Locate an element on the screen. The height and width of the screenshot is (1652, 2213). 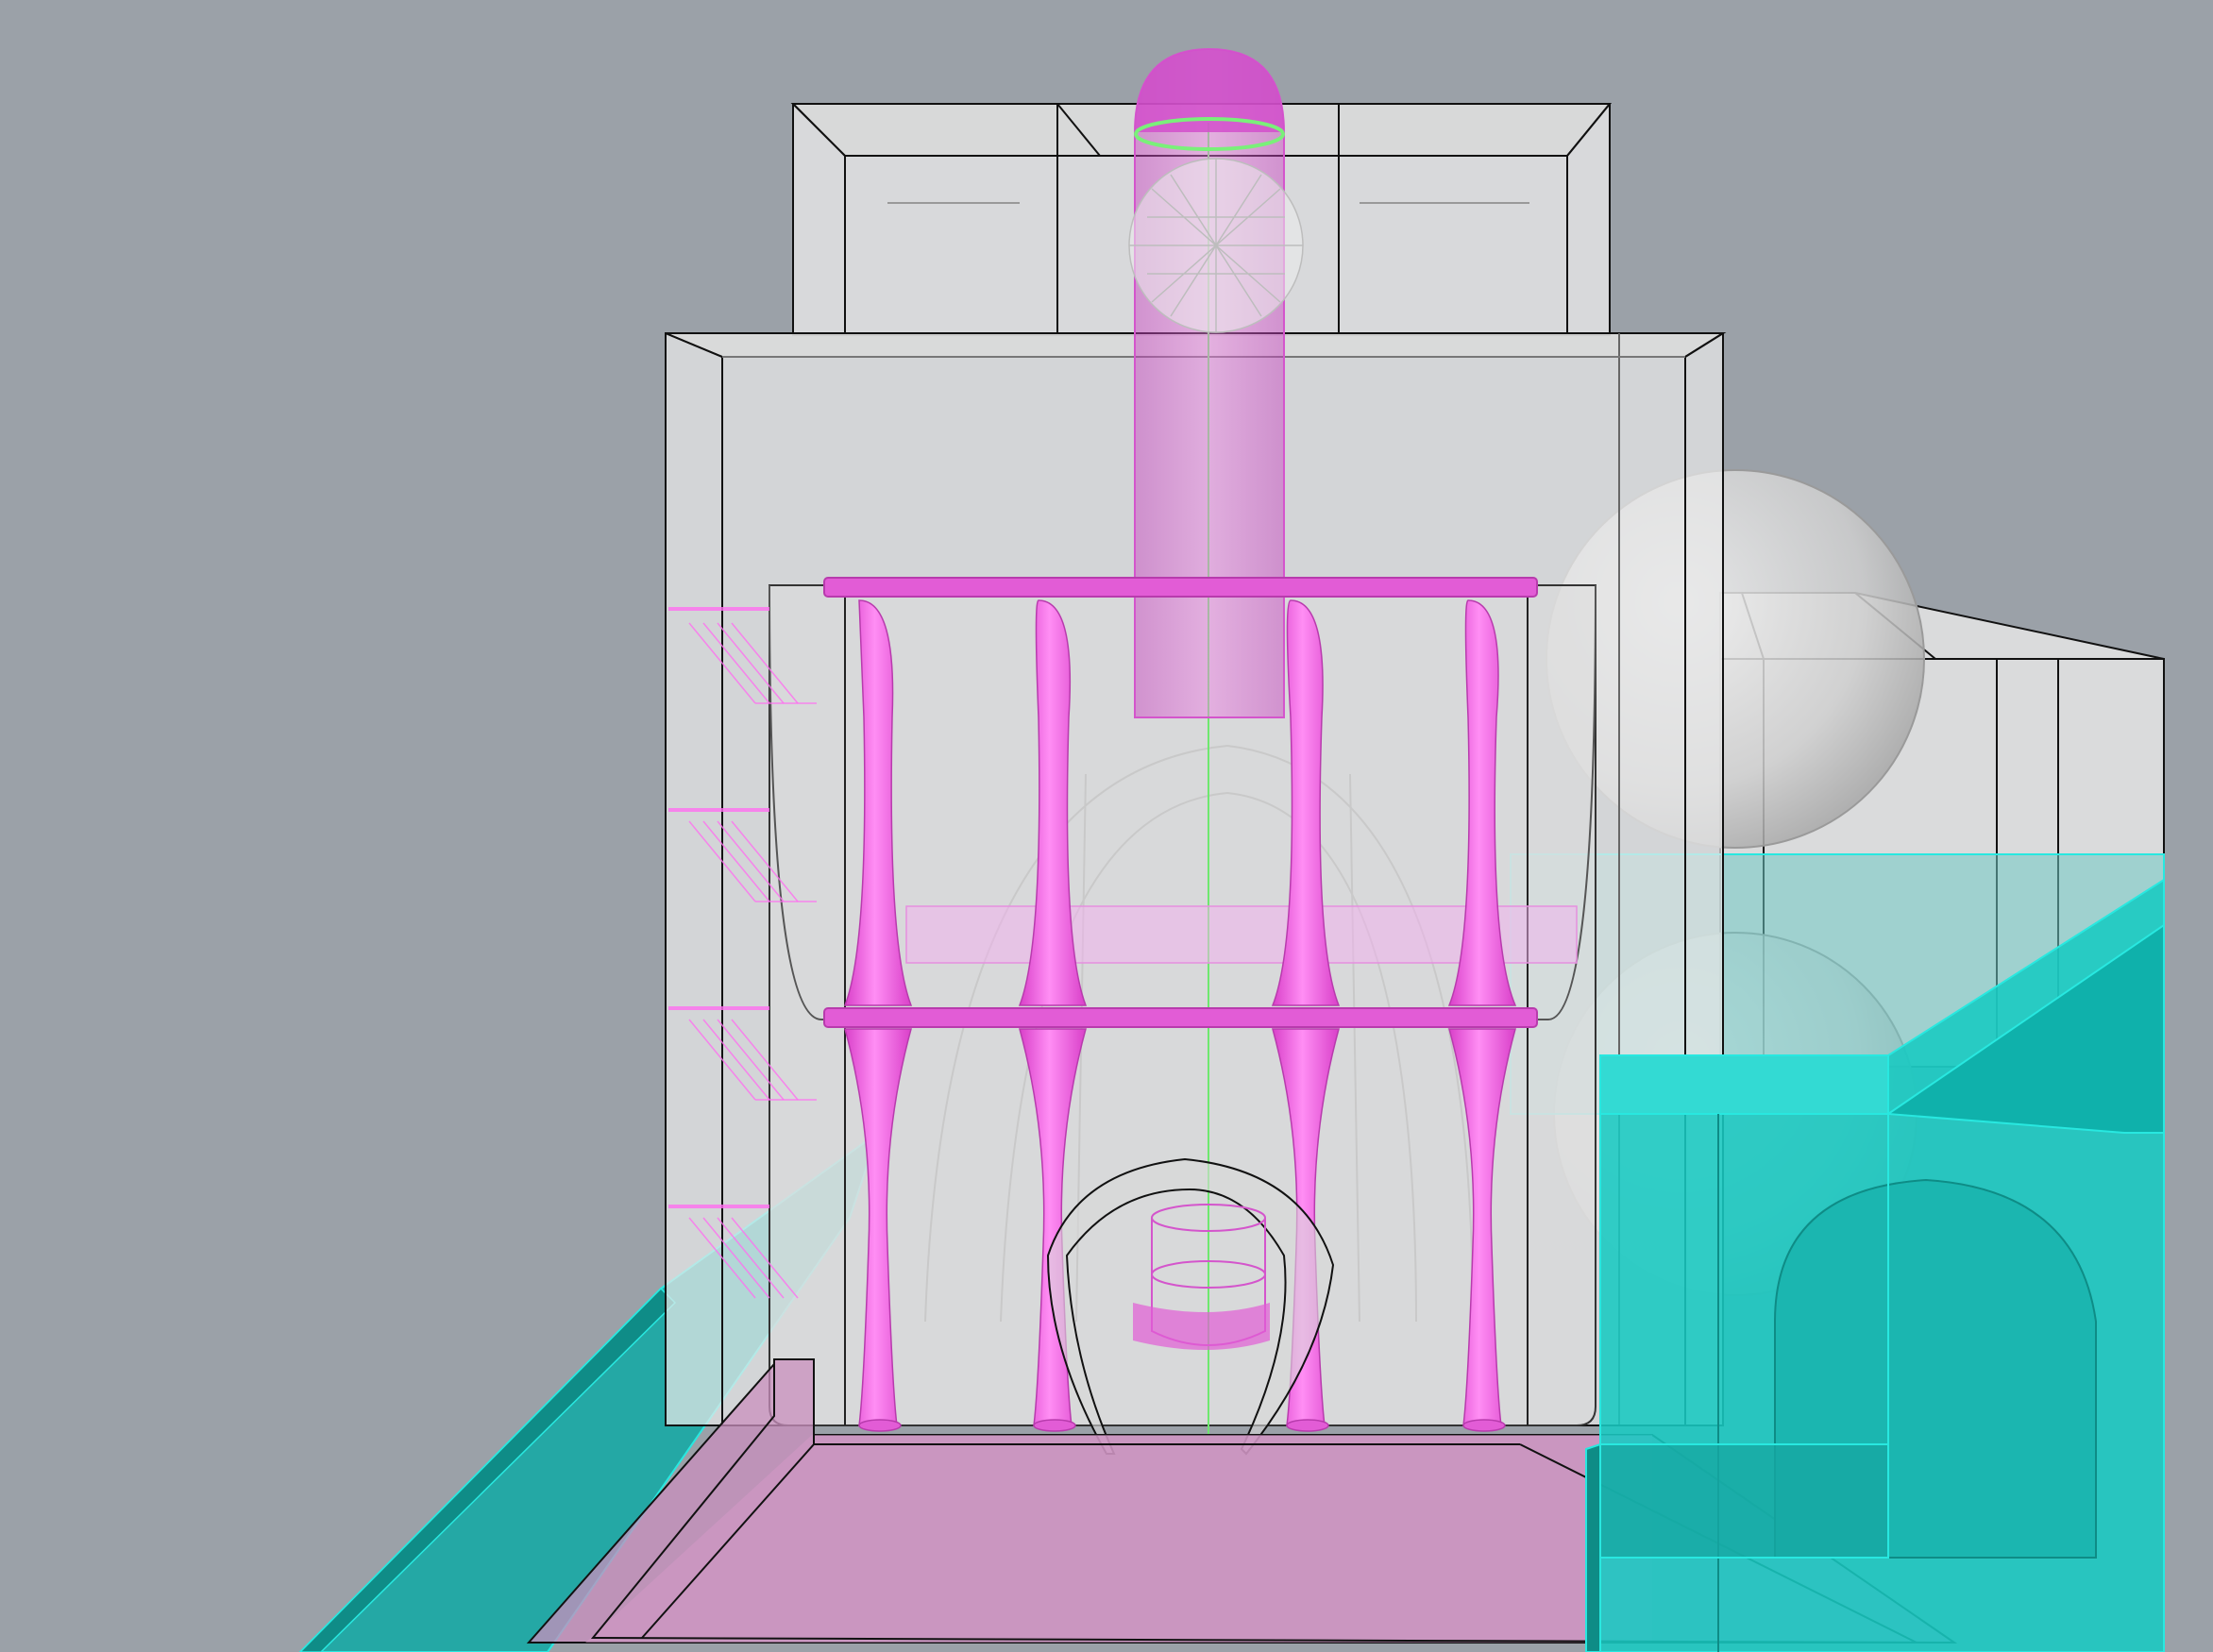
geodesic-sphere is located at coordinates (1216, 246).